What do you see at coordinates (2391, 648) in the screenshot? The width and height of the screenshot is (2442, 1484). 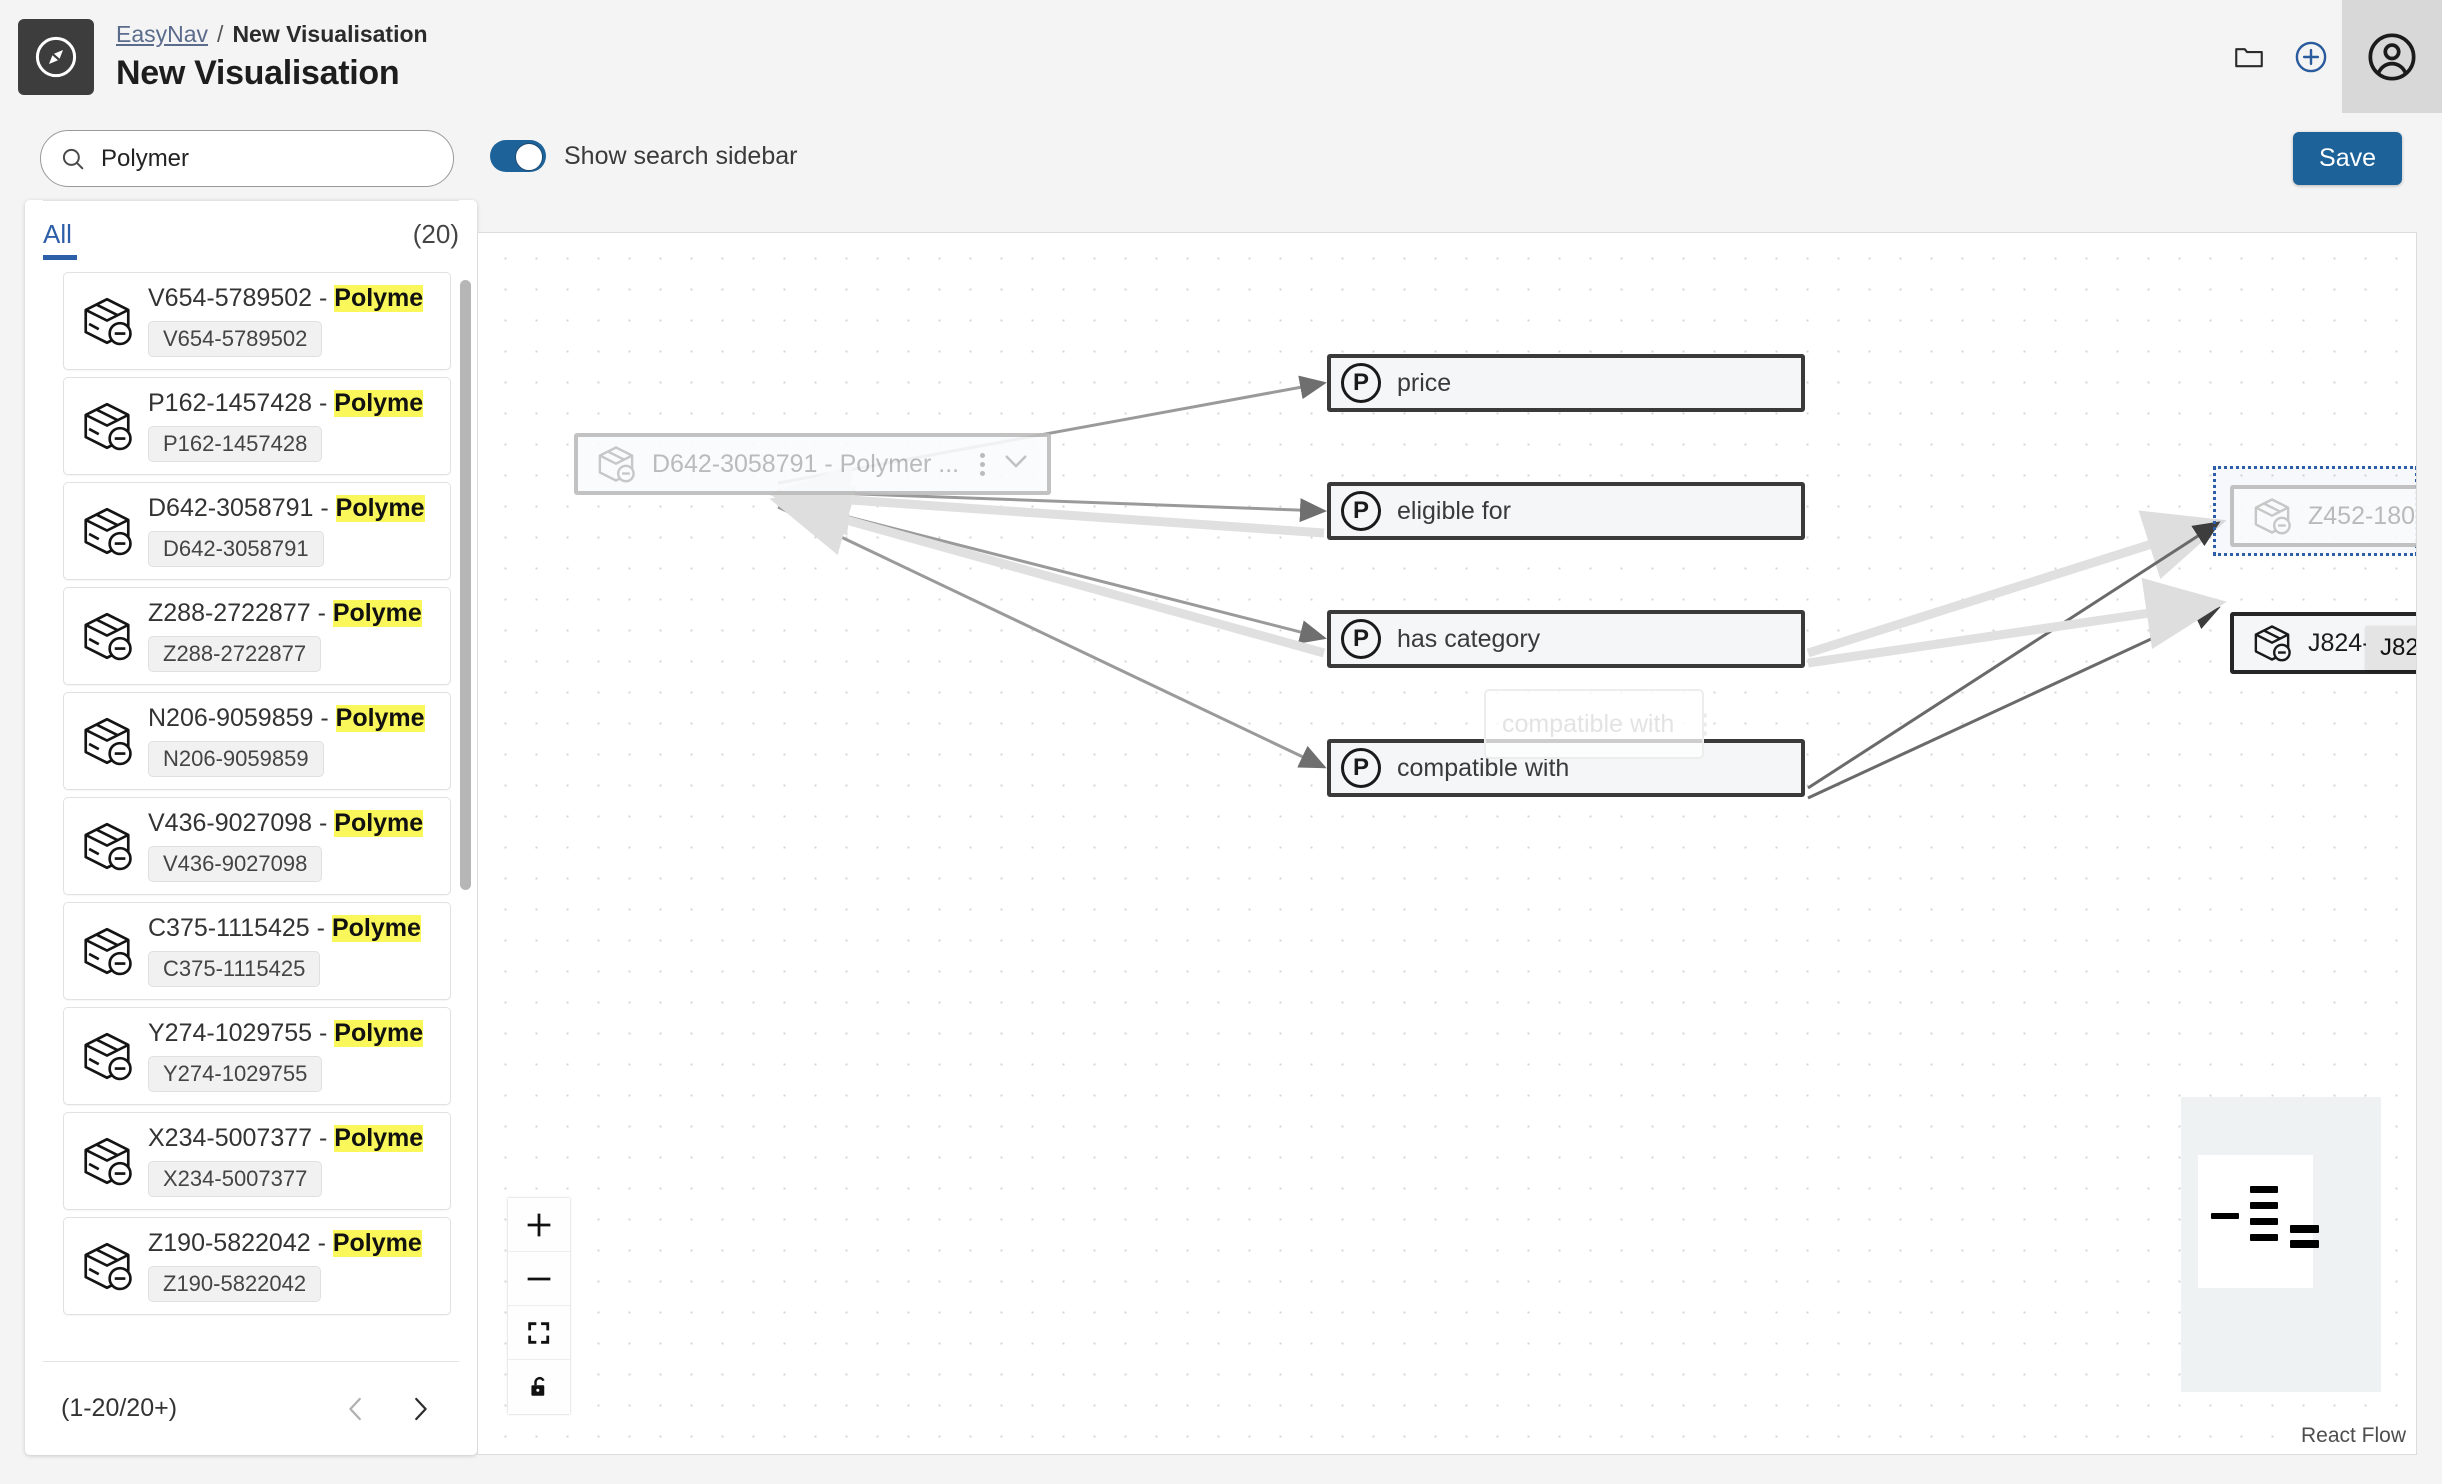 I see `graph-node-tooltip: J824-5227925 - Strain Switch` at bounding box center [2391, 648].